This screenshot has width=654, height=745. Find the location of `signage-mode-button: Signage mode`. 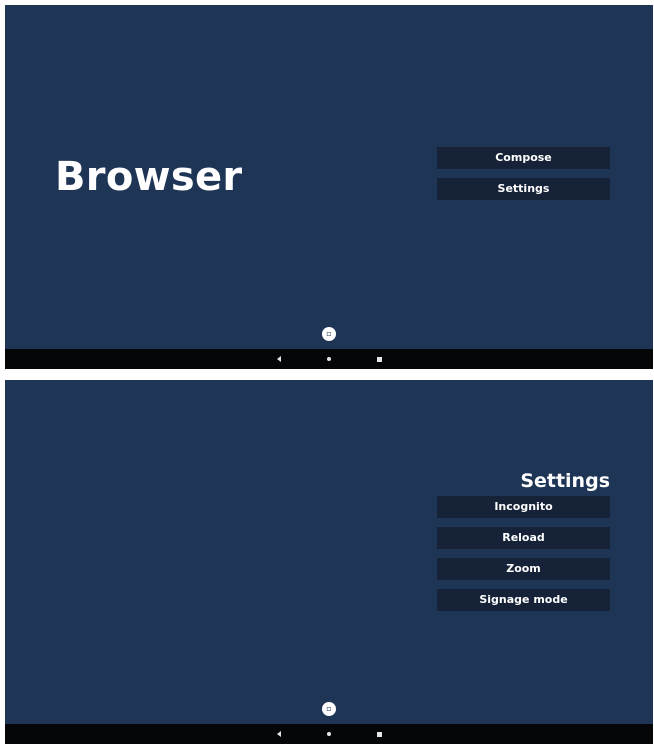

signage-mode-button: Signage mode is located at coordinates (523, 600).